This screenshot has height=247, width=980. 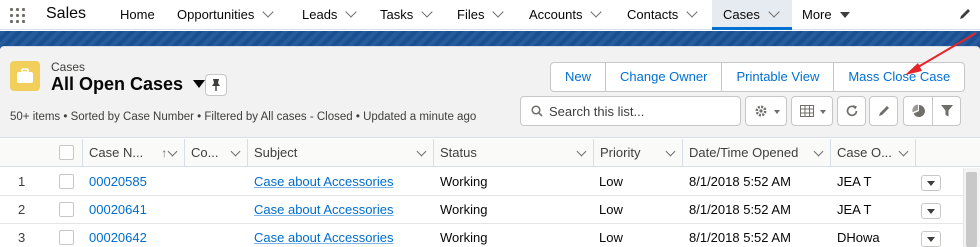 What do you see at coordinates (778, 77) in the screenshot?
I see `printable-view-button: Printable View` at bounding box center [778, 77].